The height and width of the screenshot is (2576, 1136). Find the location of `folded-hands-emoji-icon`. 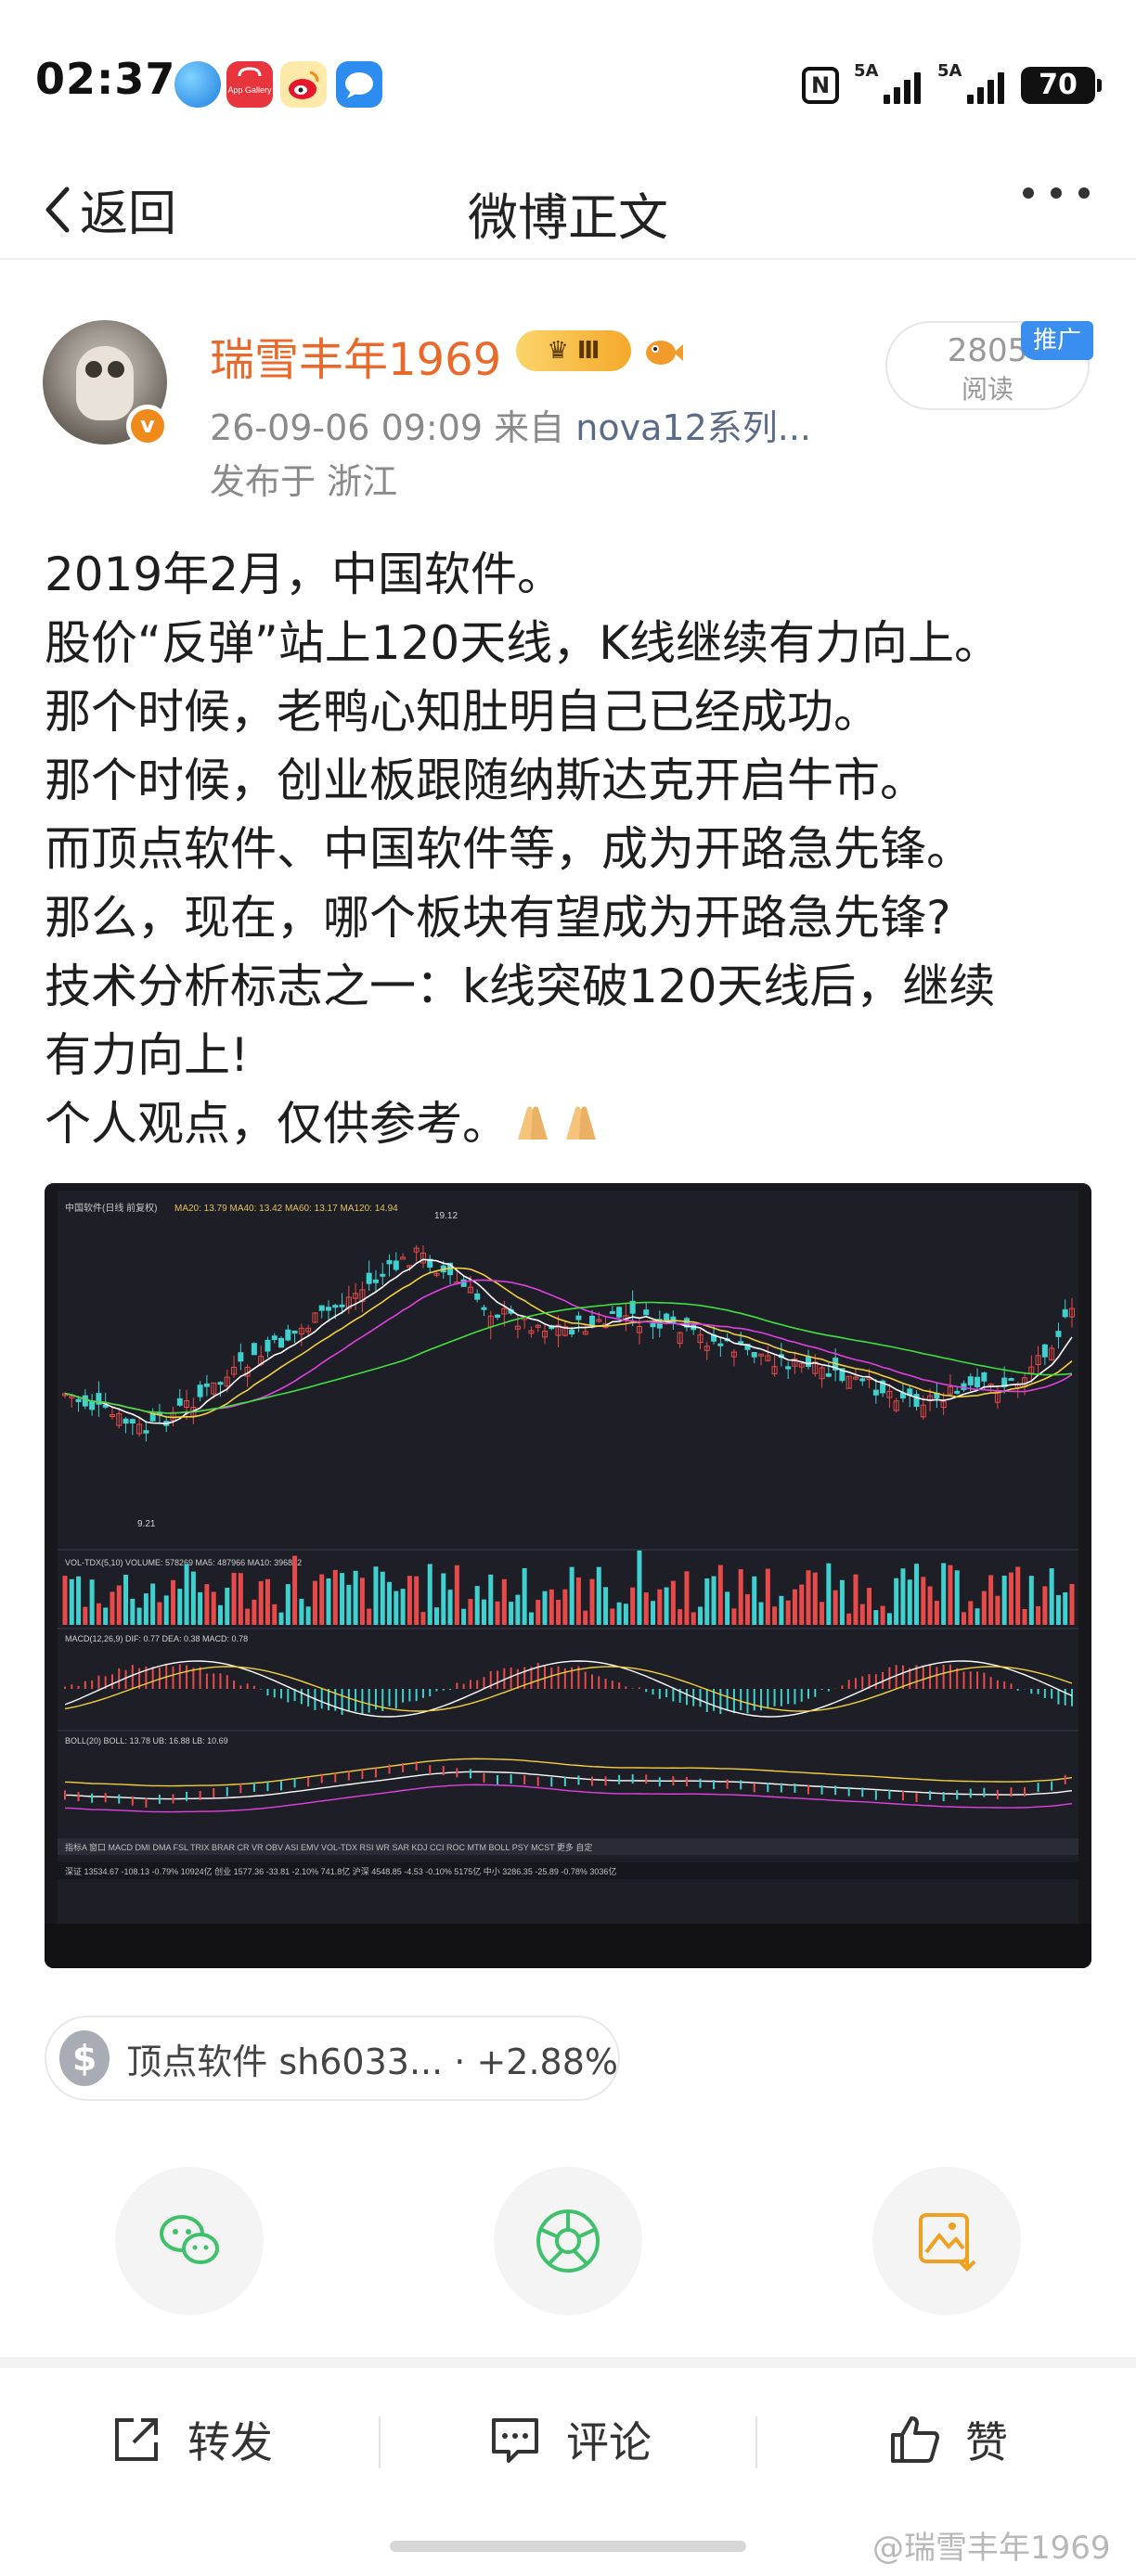

folded-hands-emoji-icon is located at coordinates (533, 1123).